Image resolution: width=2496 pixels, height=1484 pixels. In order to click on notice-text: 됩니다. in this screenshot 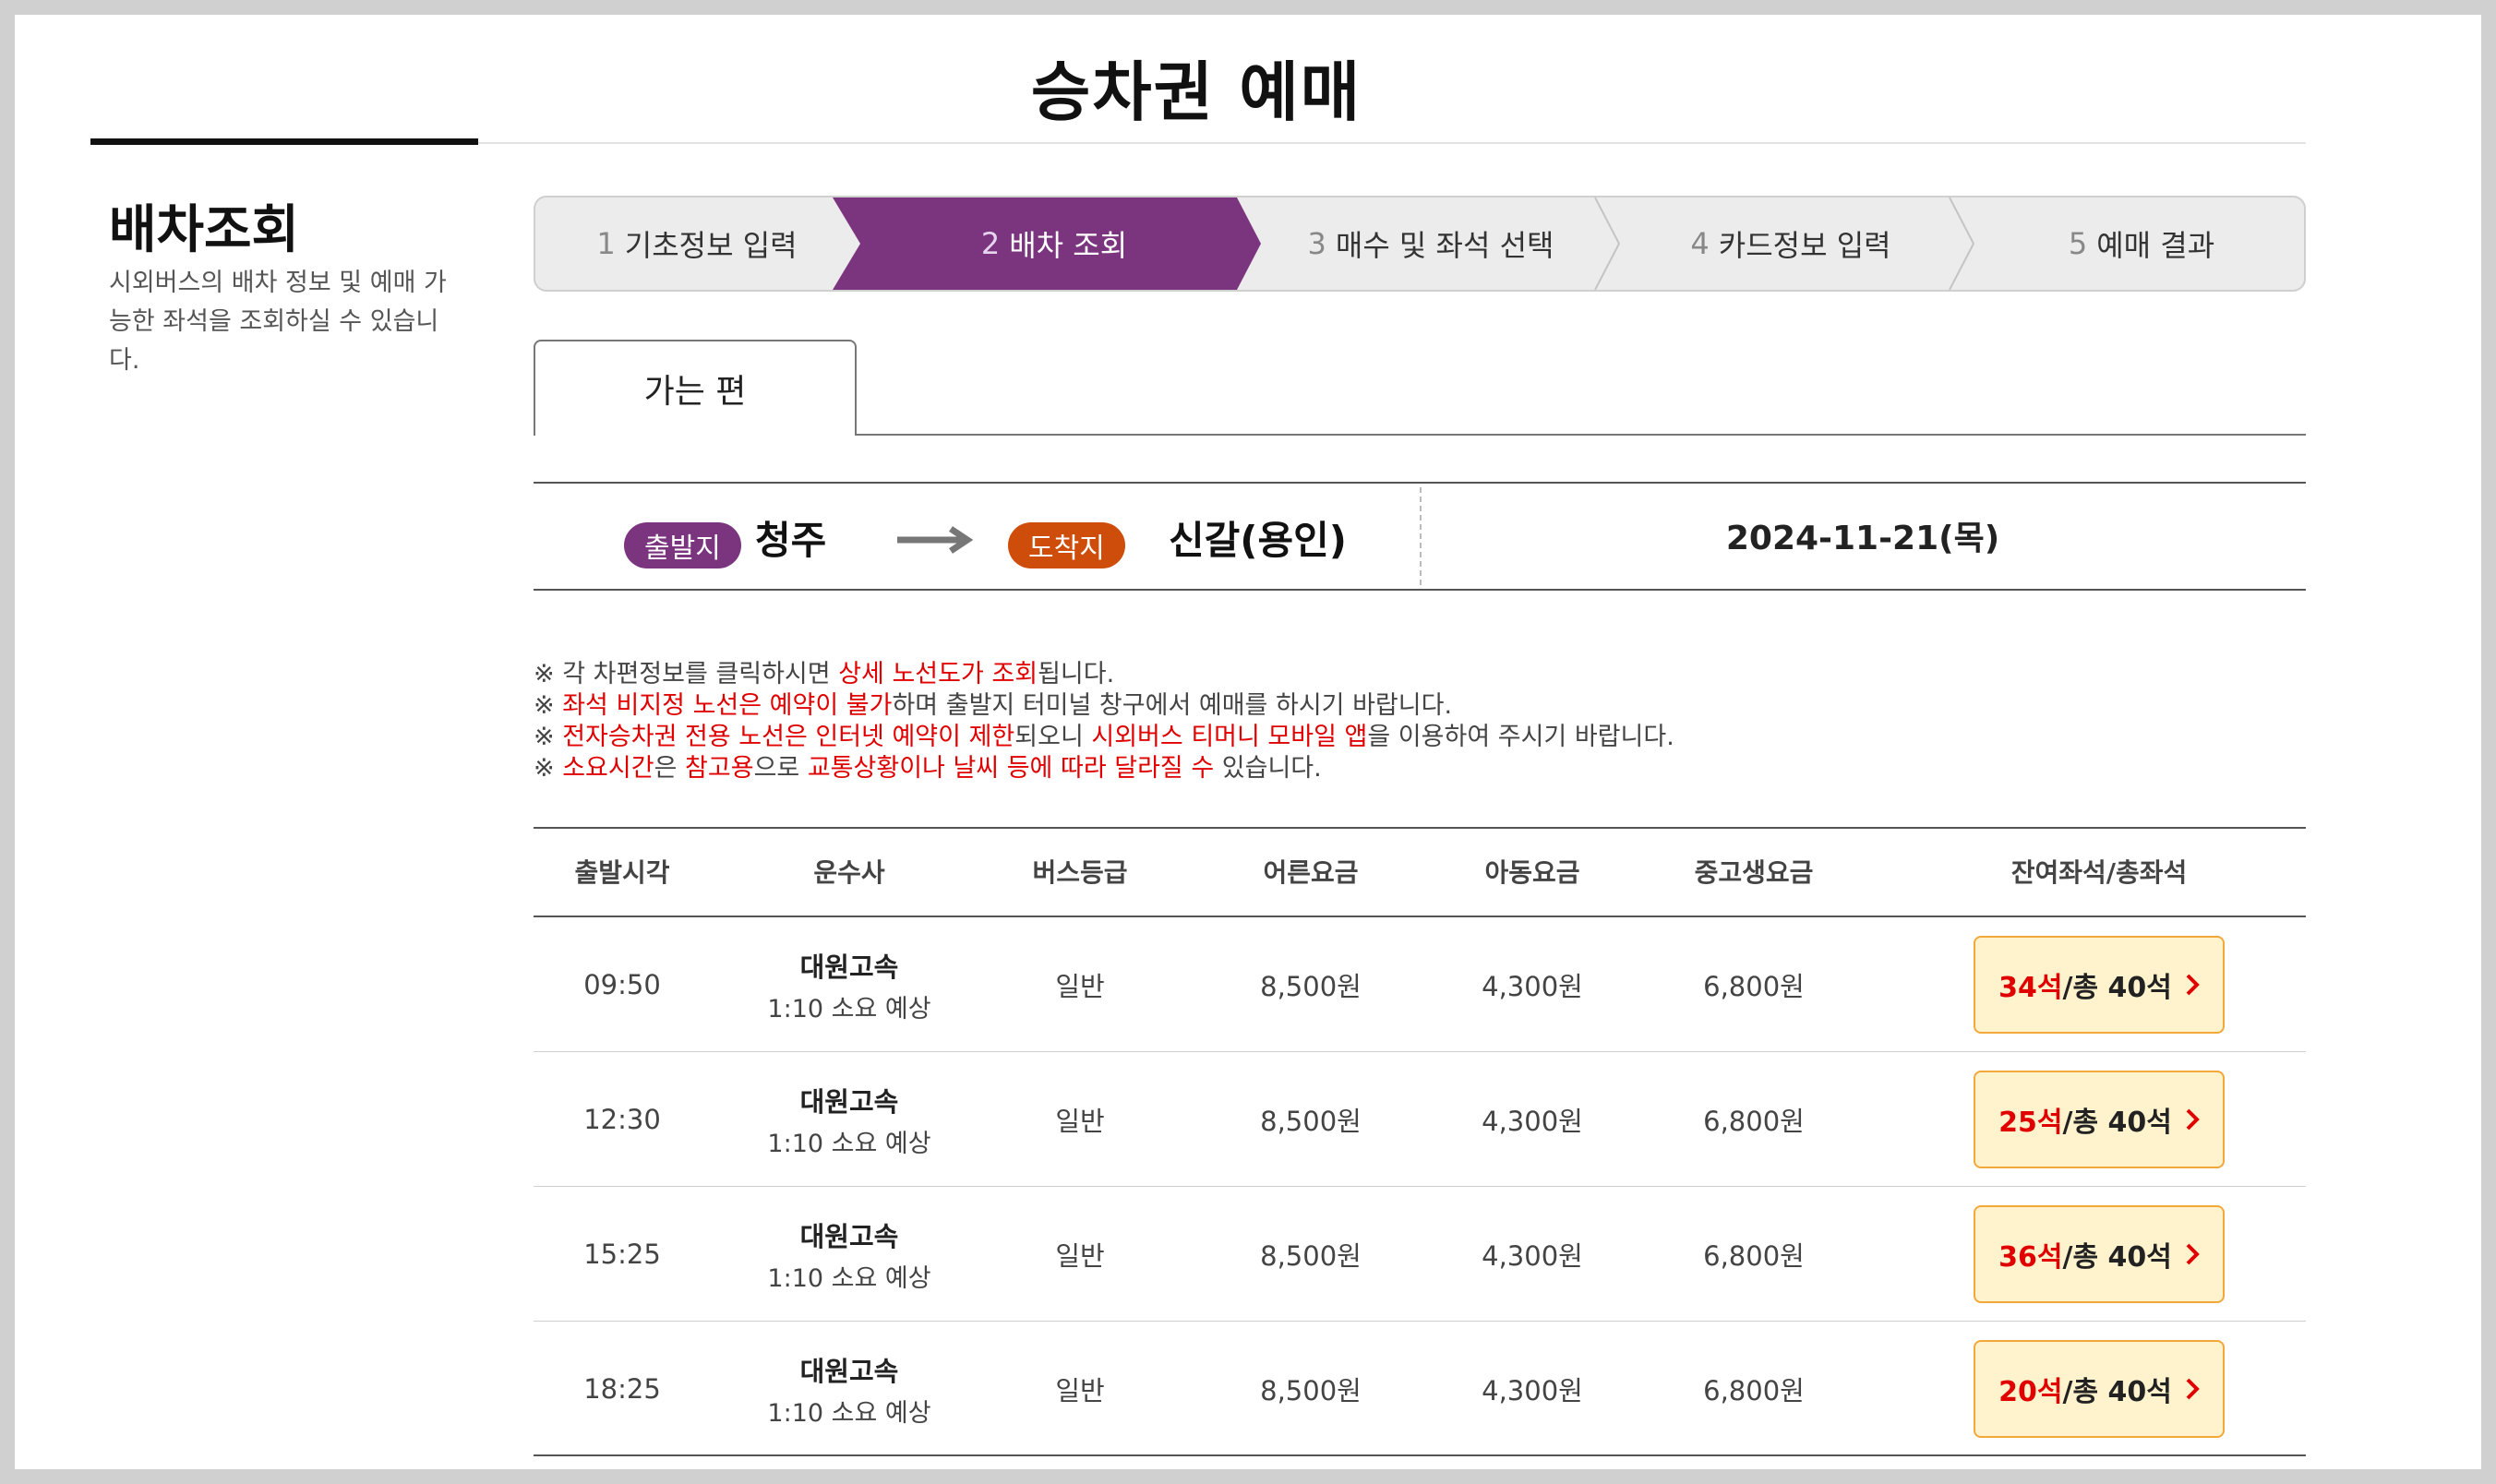, I will do `click(1076, 674)`.